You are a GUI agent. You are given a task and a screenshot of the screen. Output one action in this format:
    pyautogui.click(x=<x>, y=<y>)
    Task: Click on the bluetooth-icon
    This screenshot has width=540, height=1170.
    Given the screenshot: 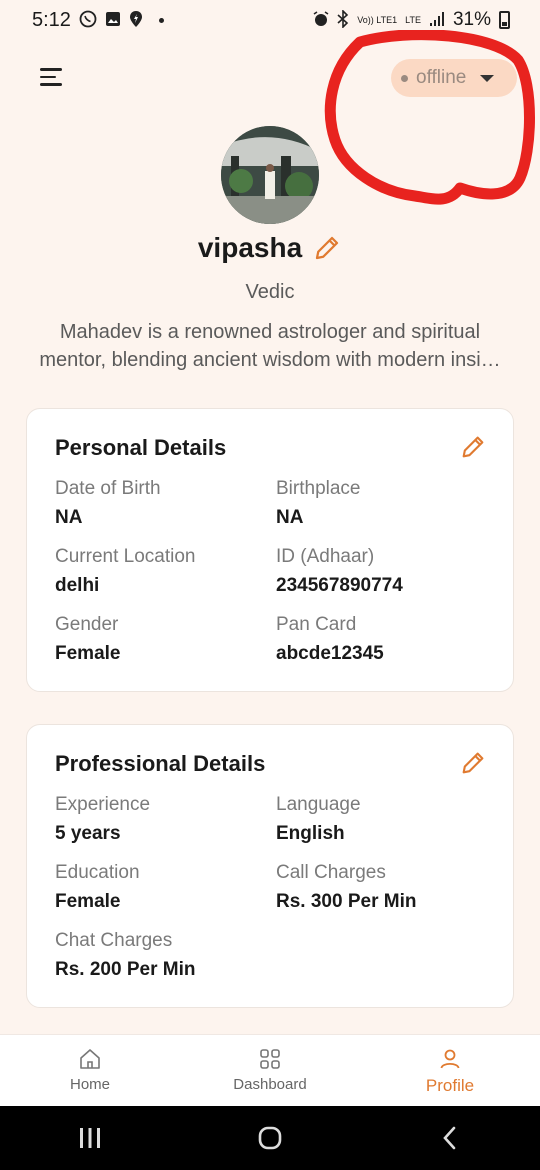 What is the action you would take?
    pyautogui.click(x=343, y=19)
    